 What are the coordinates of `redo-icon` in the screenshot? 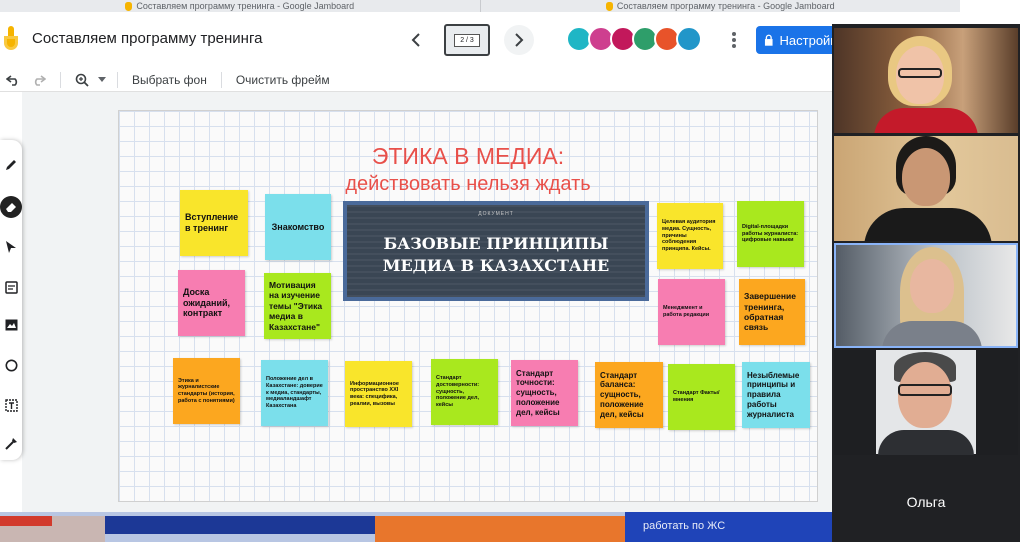 It's located at (40, 80).